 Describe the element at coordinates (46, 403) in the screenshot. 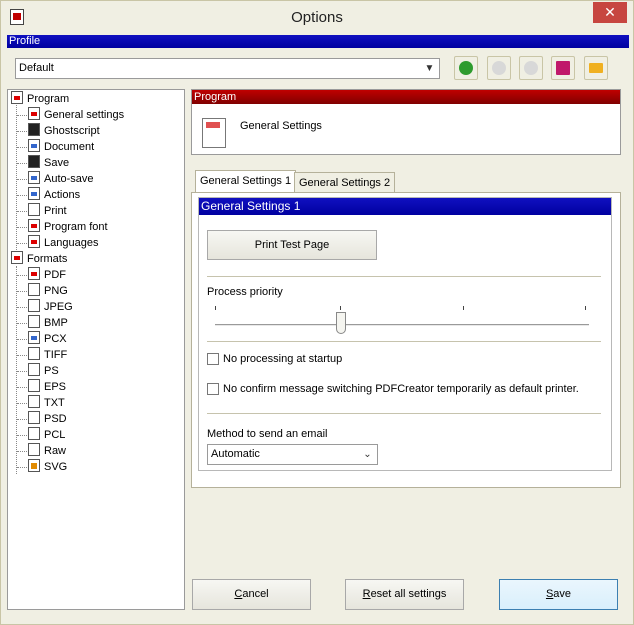

I see `tree-item-txt: TXT` at that location.